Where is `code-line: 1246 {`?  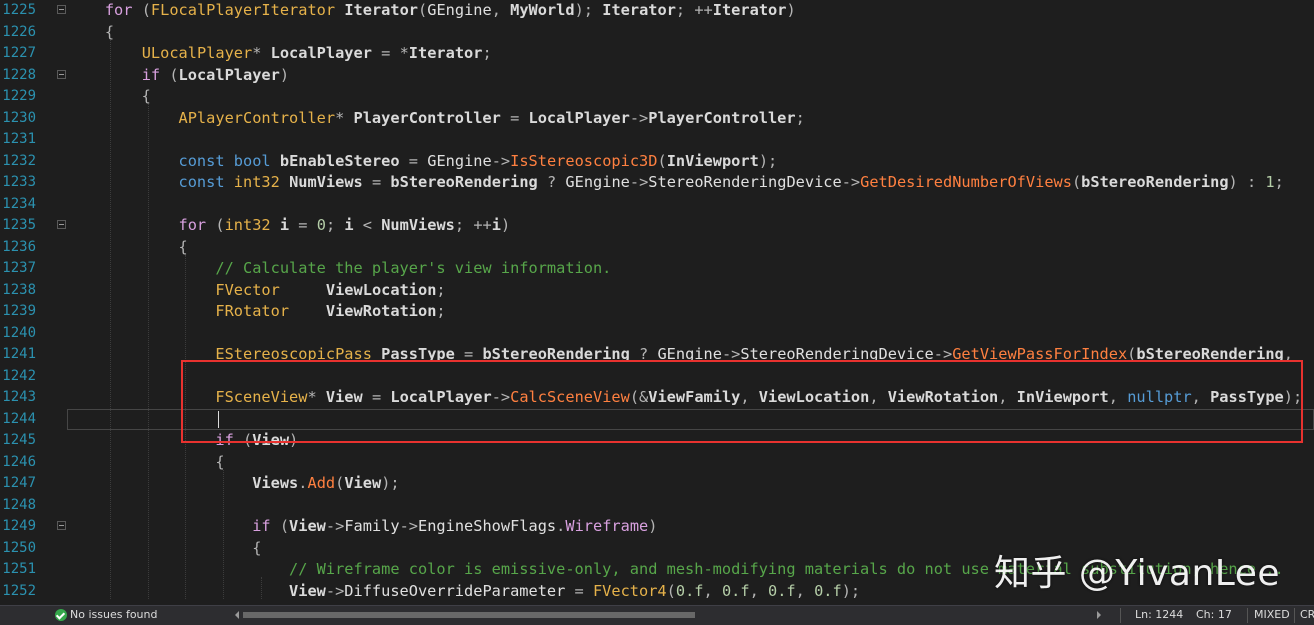 code-line: 1246 { is located at coordinates (657, 463).